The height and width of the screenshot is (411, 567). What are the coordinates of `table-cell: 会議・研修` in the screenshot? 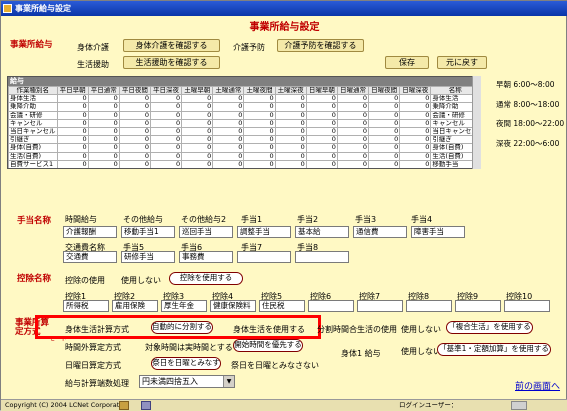 It's located at (33, 115).